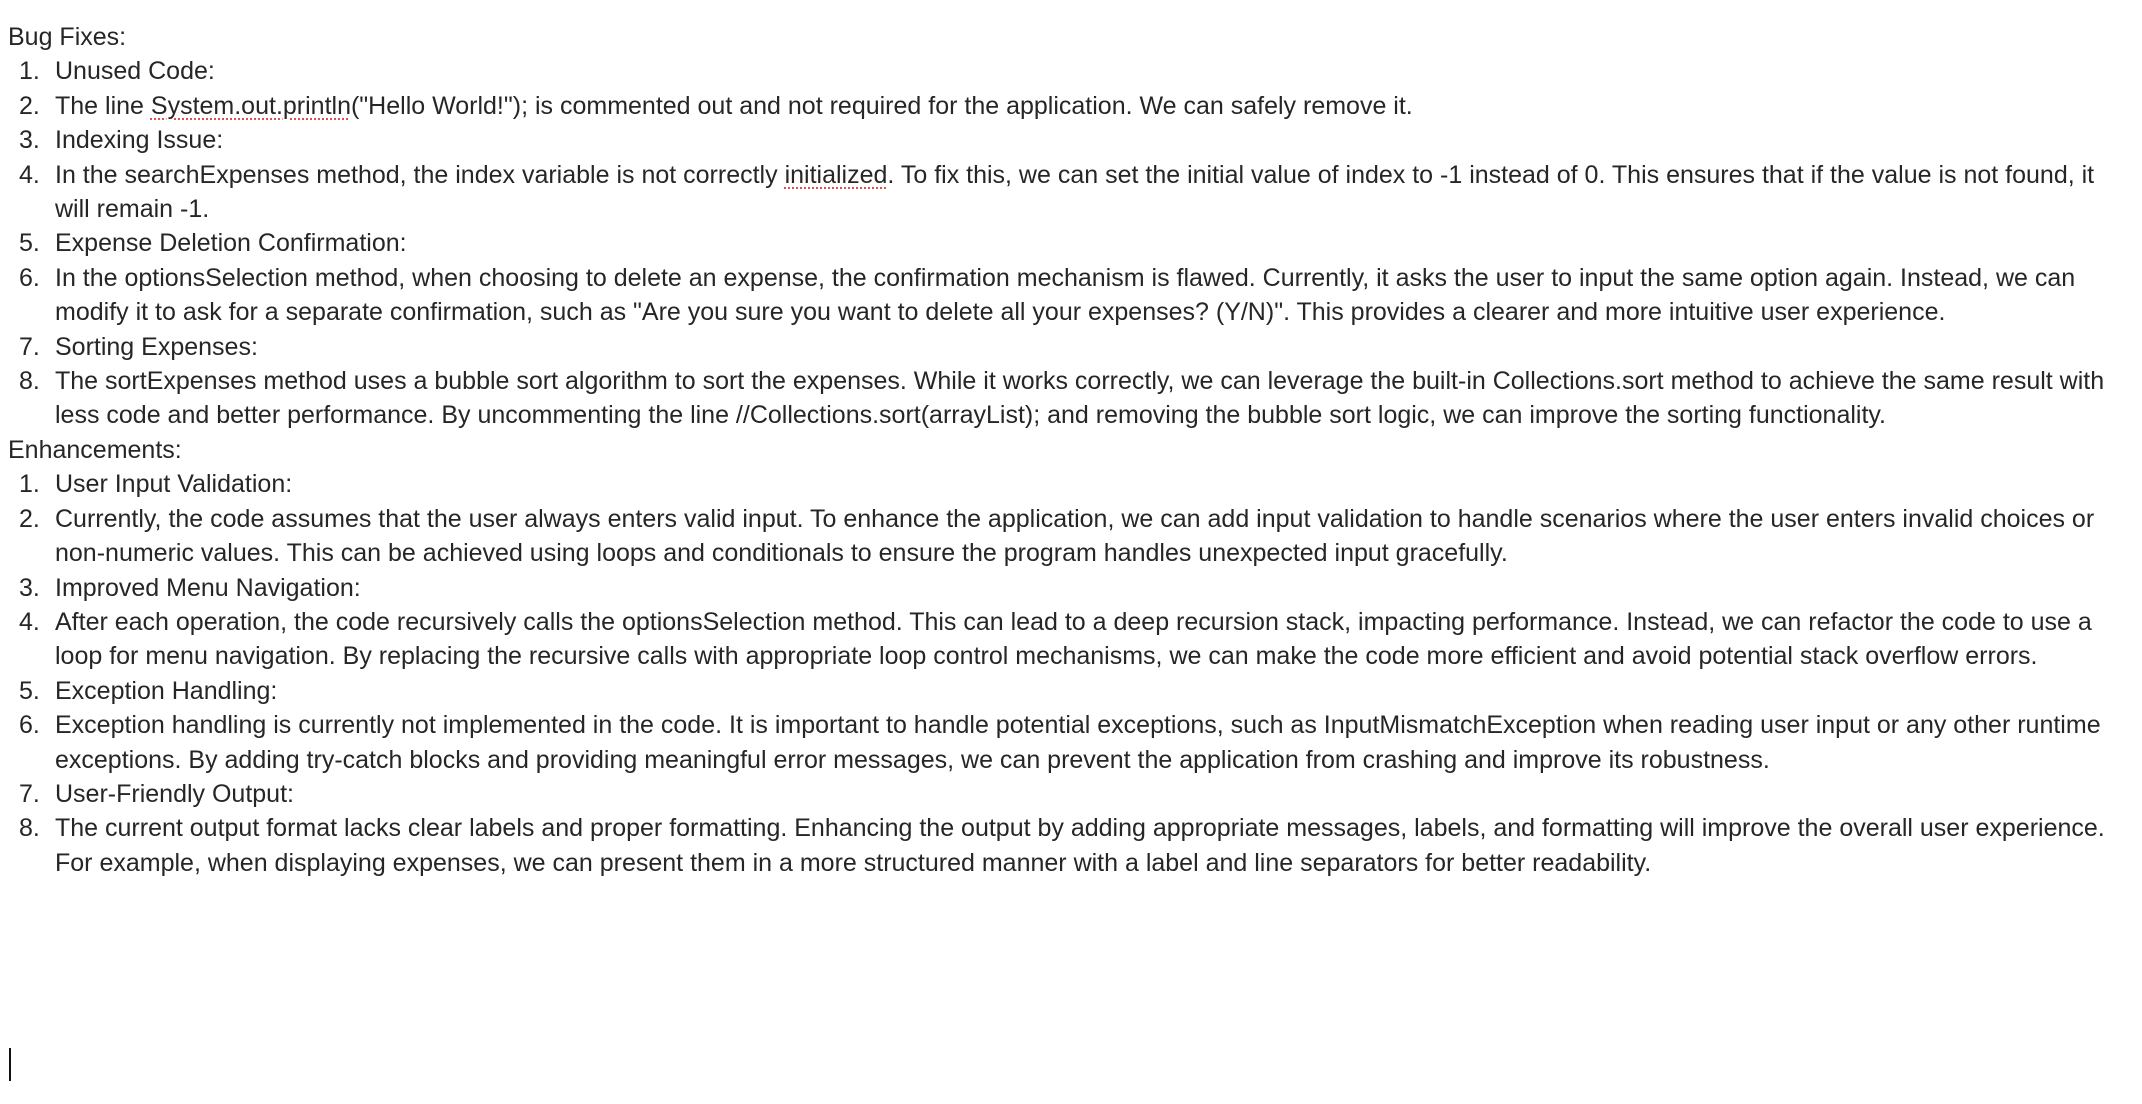 The width and height of the screenshot is (2142, 1104). I want to click on list-item-text: Sorting Expenses:, so click(156, 346).